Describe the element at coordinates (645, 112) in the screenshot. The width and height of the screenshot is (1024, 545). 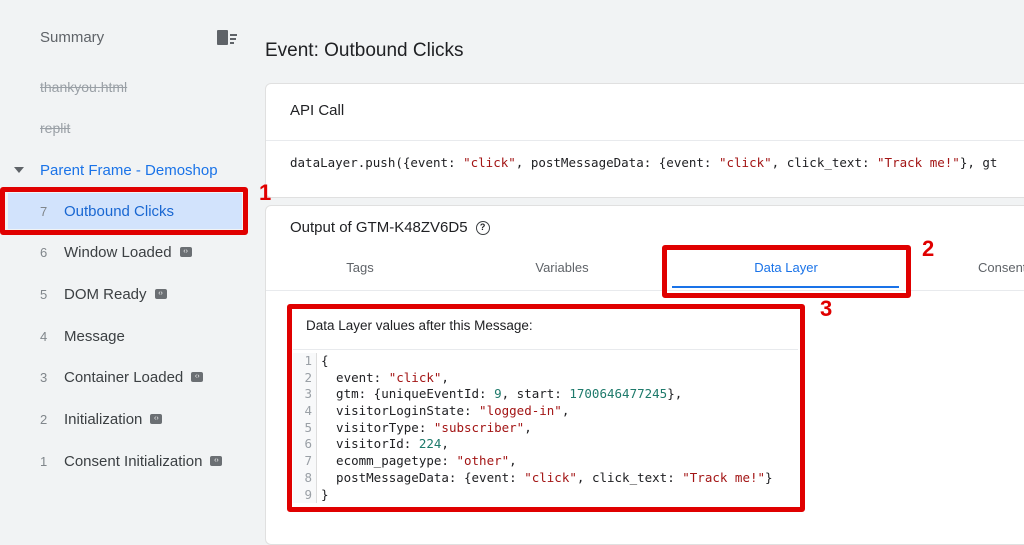
I see `api-call-heading: API Call` at that location.